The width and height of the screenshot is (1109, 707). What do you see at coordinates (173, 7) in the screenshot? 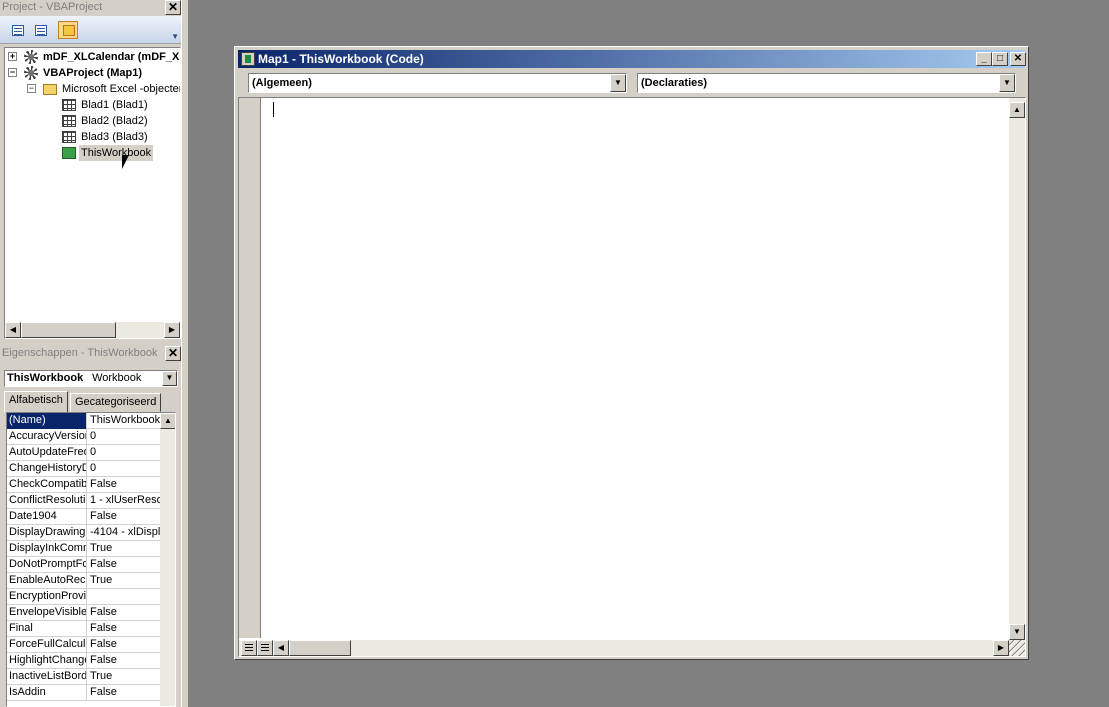
I see `project-explorer-close-icon: ✕` at bounding box center [173, 7].